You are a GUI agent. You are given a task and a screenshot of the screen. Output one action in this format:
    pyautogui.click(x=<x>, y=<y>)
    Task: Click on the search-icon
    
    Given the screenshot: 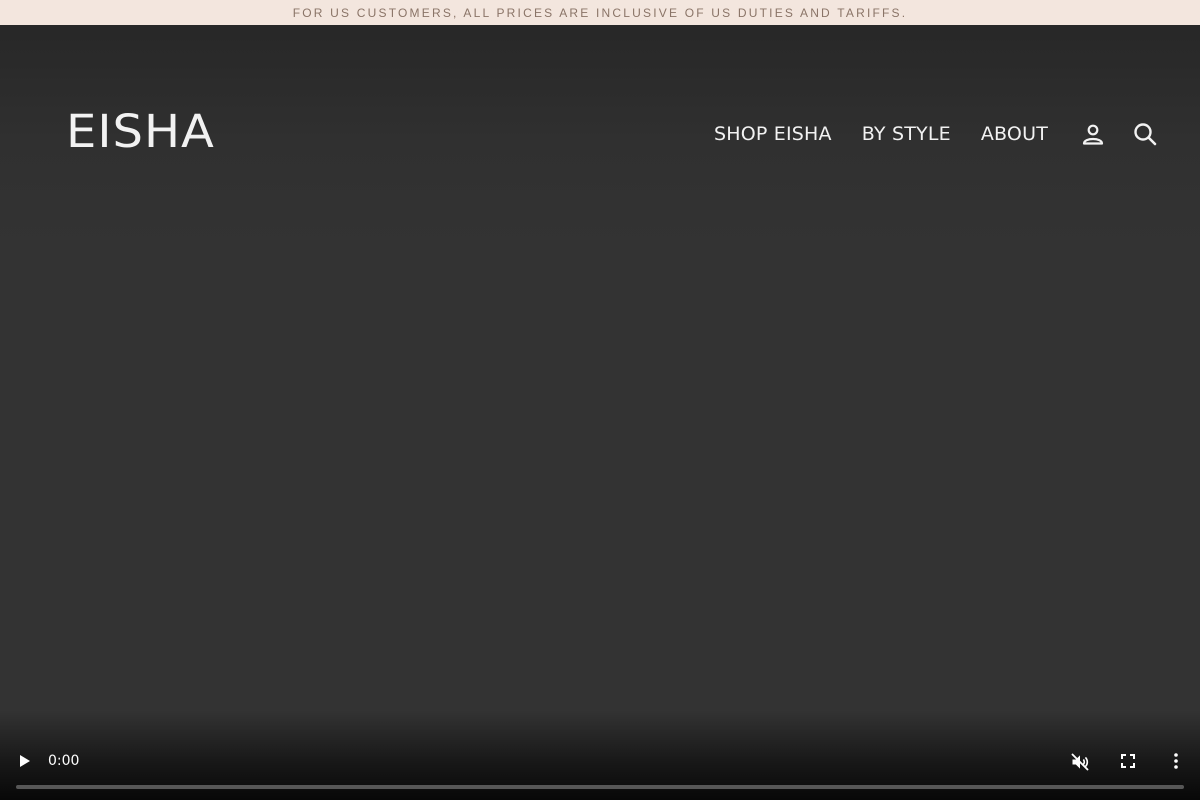 What is the action you would take?
    pyautogui.click(x=1145, y=134)
    